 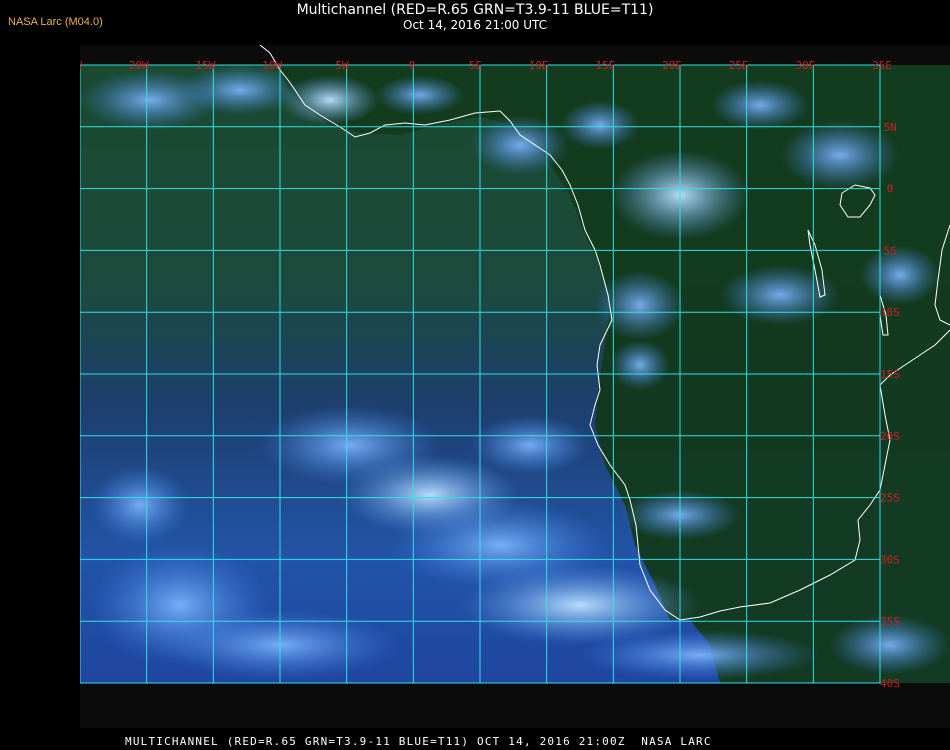 I want to click on latitude-label: 20S, so click(x=890, y=436).